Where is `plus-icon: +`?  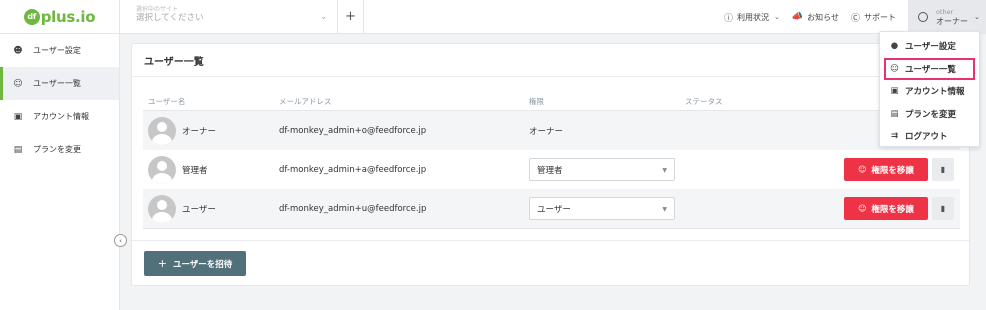
plus-icon: + is located at coordinates (162, 263).